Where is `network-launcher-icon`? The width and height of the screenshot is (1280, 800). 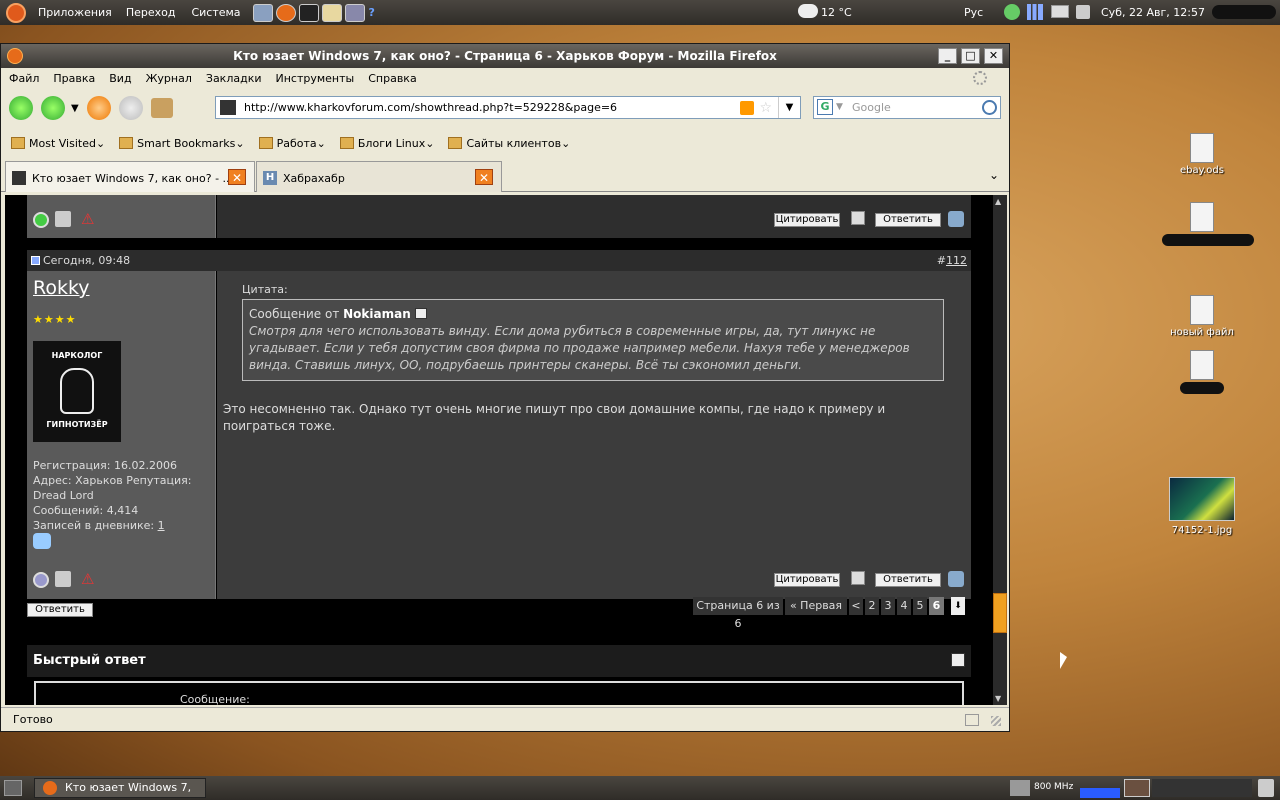
network-launcher-icon is located at coordinates (354, 12).